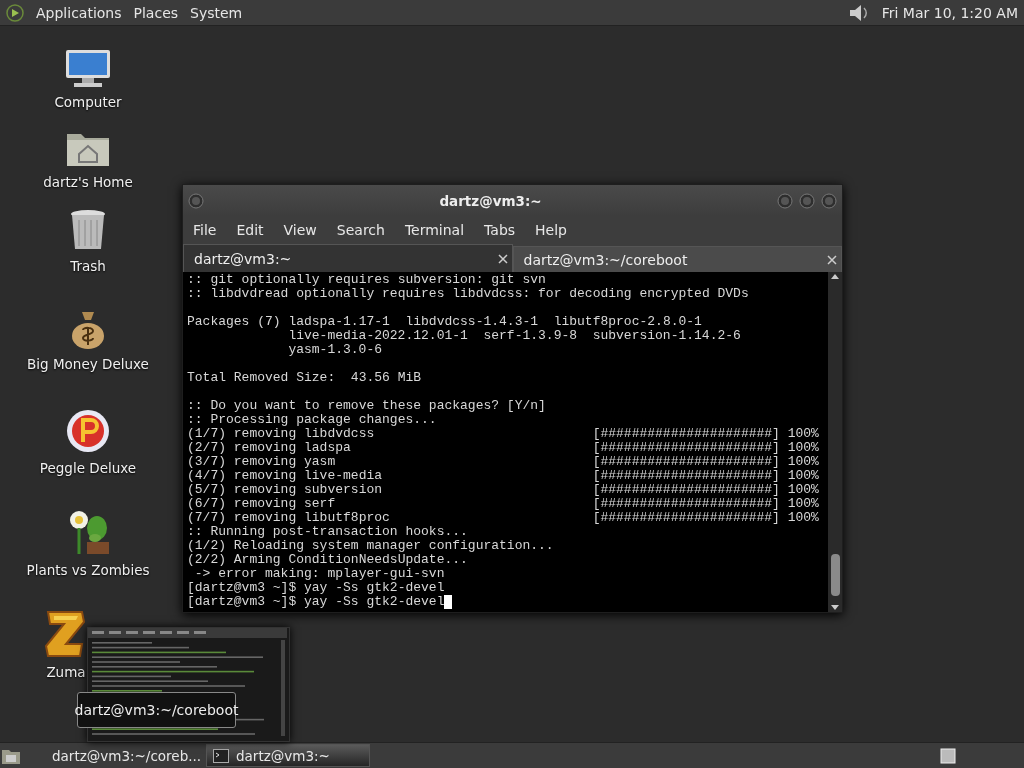 The image size is (1024, 768). What do you see at coordinates (829, 200) in the screenshot?
I see `close-button` at bounding box center [829, 200].